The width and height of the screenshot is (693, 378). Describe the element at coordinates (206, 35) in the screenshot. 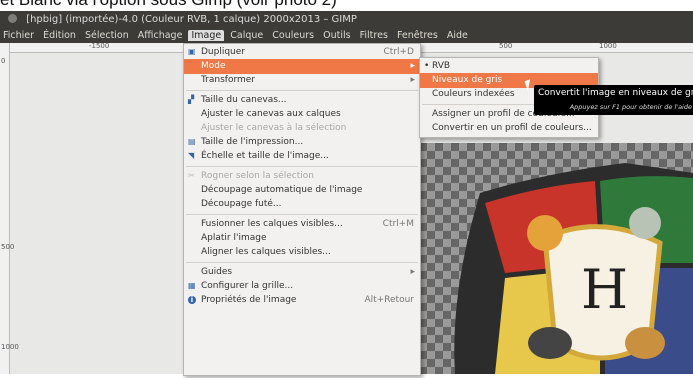

I see `menu-image: Image` at that location.